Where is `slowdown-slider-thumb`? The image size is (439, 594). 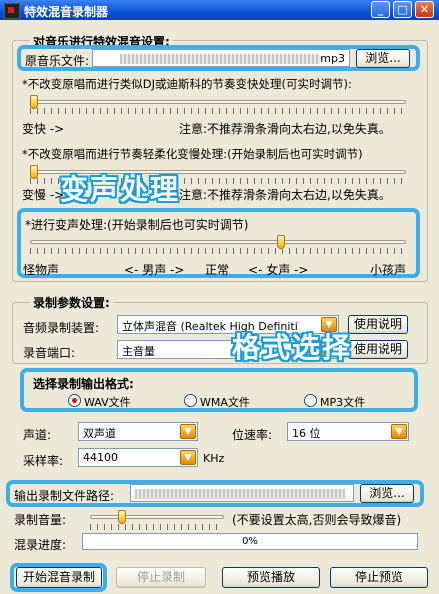 slowdown-slider-thumb is located at coordinates (34, 172).